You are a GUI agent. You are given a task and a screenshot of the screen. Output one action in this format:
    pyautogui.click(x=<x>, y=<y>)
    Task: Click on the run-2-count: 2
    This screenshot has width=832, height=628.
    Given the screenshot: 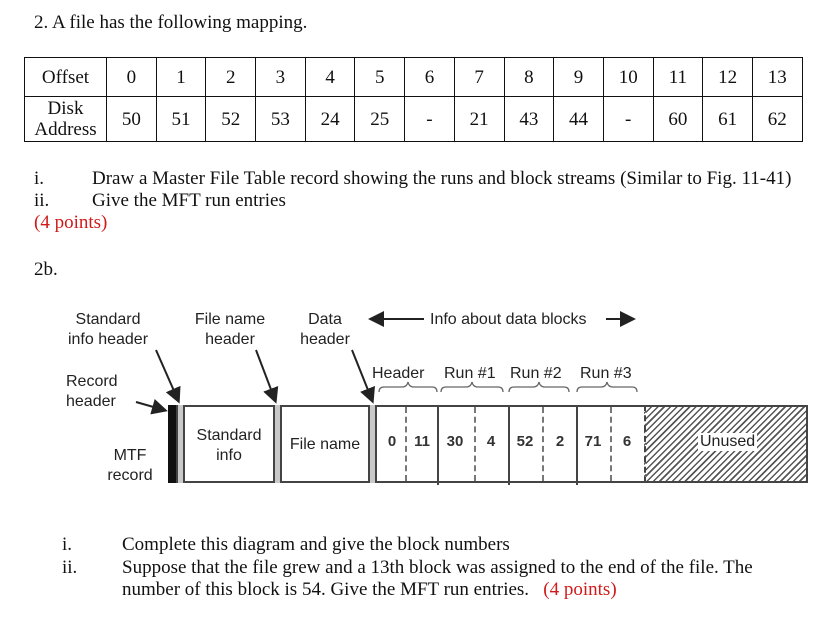 What is the action you would take?
    pyautogui.click(x=560, y=441)
    